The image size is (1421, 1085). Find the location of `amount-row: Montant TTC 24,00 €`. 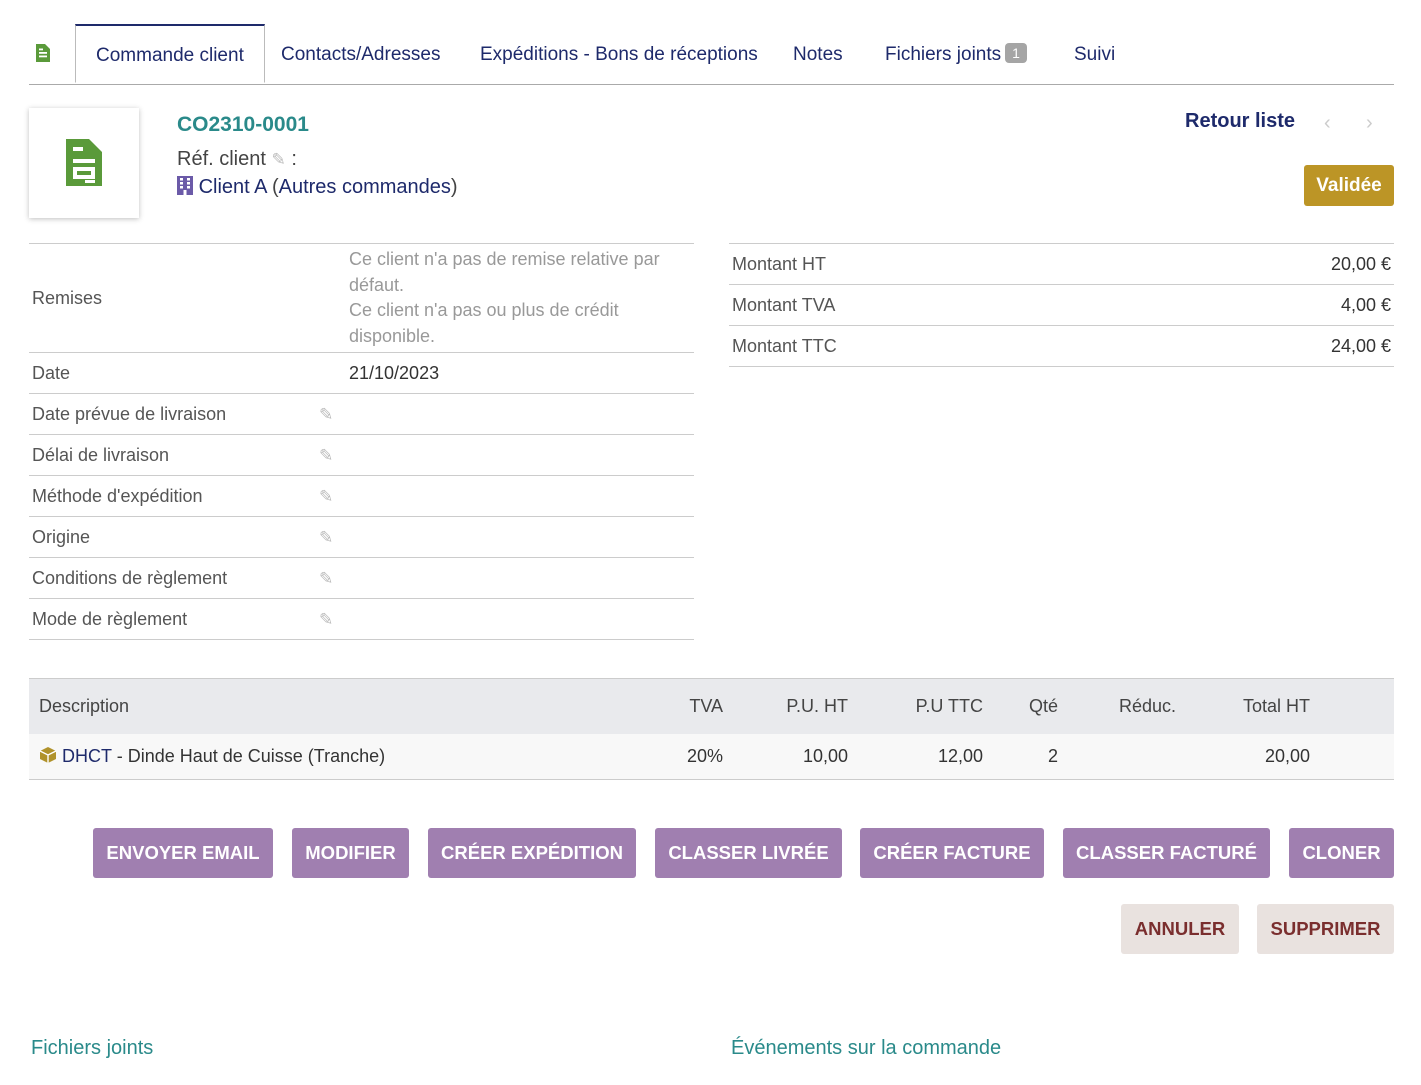

amount-row: Montant TTC 24,00 € is located at coordinates (1061, 346).